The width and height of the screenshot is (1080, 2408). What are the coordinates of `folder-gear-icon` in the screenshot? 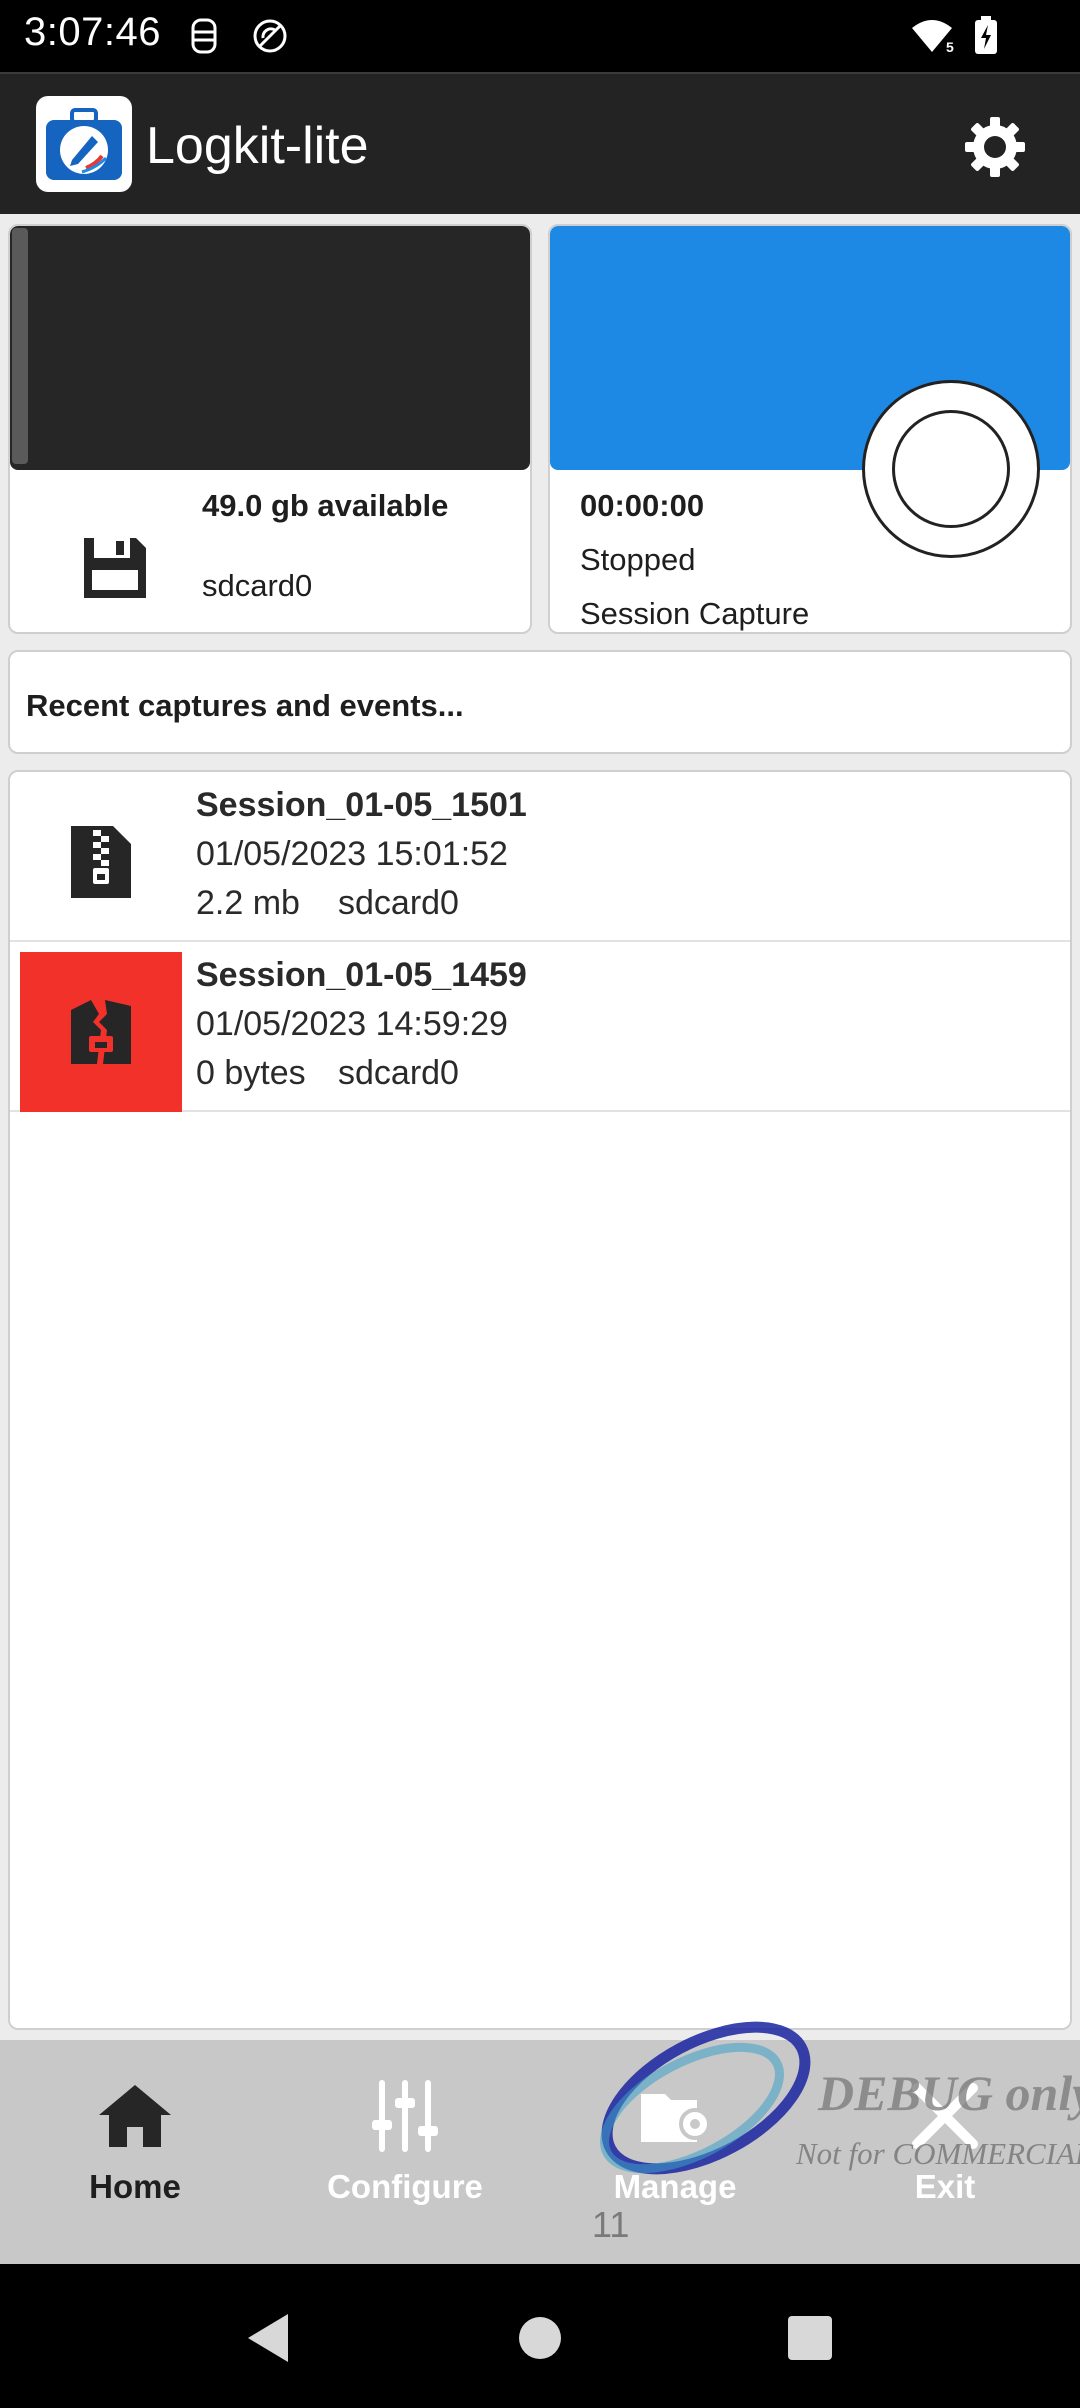 It's located at (675, 2116).